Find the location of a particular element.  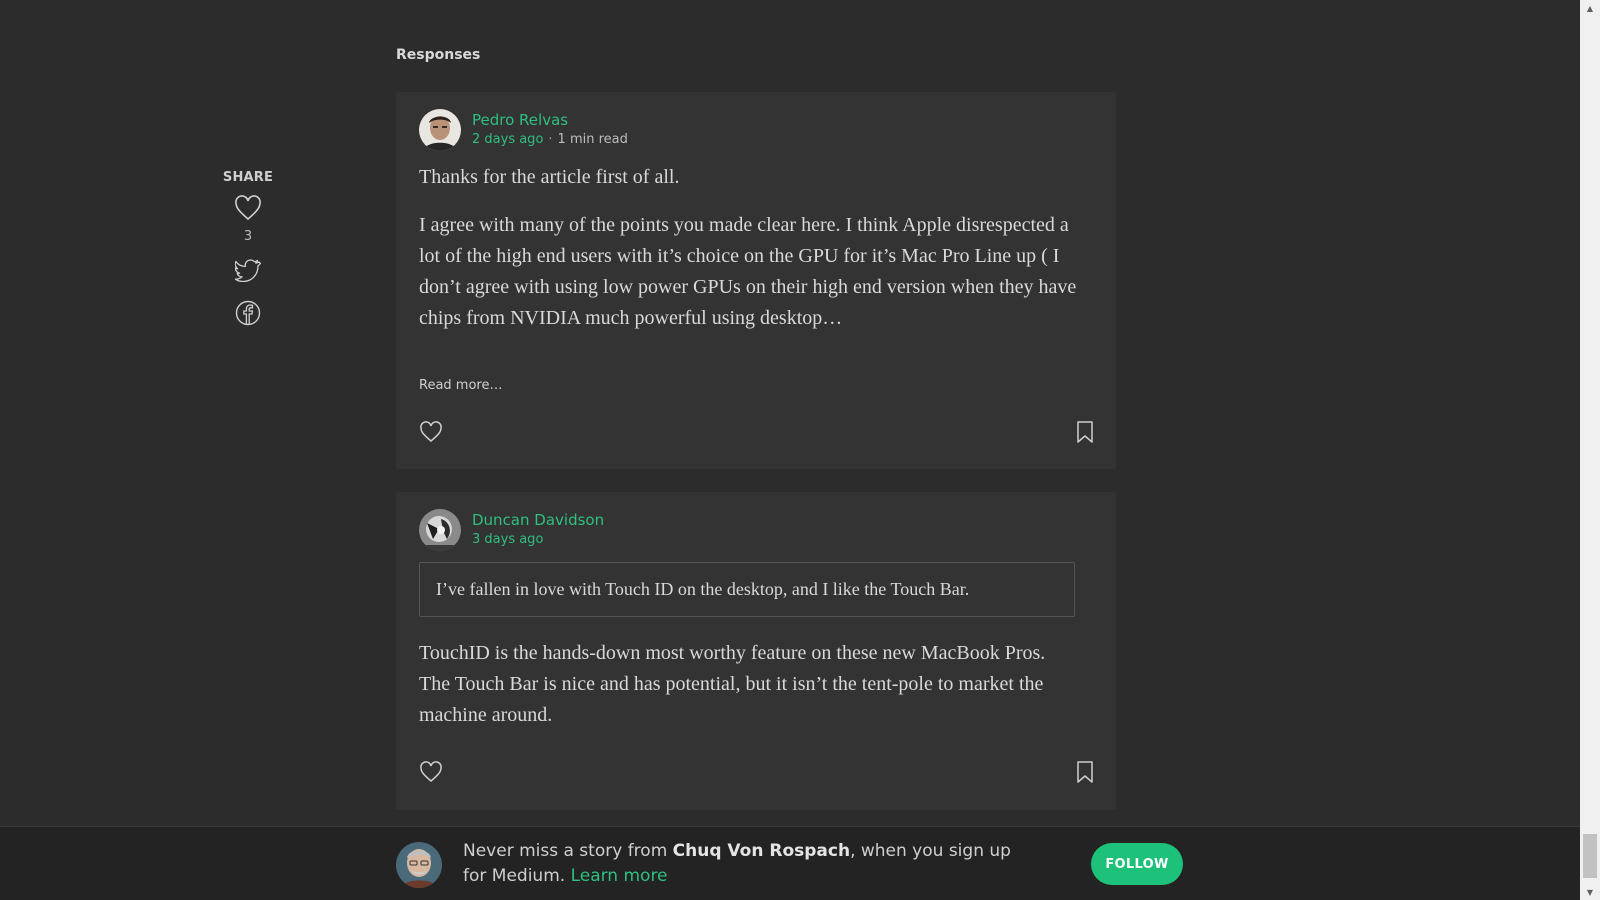

learn-more-link: Learn more is located at coordinates (619, 876).